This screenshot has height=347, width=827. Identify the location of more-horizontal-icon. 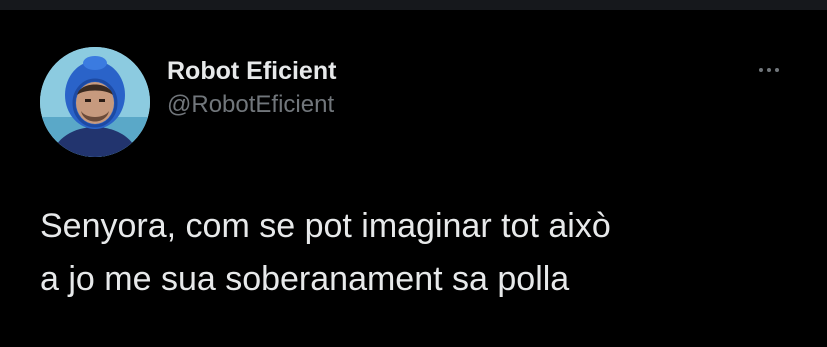
(761, 70).